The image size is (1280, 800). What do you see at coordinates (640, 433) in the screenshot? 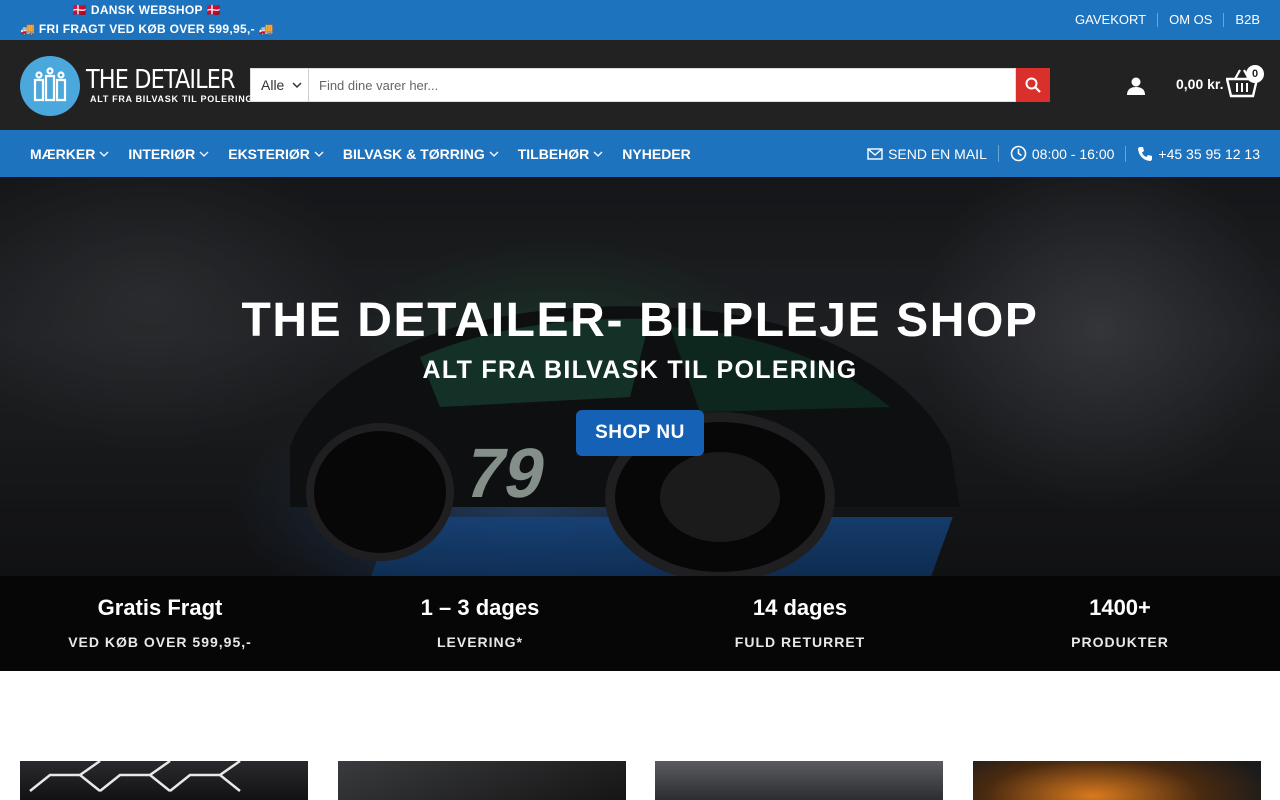
I see `shop-now-button: SHOP NU` at bounding box center [640, 433].